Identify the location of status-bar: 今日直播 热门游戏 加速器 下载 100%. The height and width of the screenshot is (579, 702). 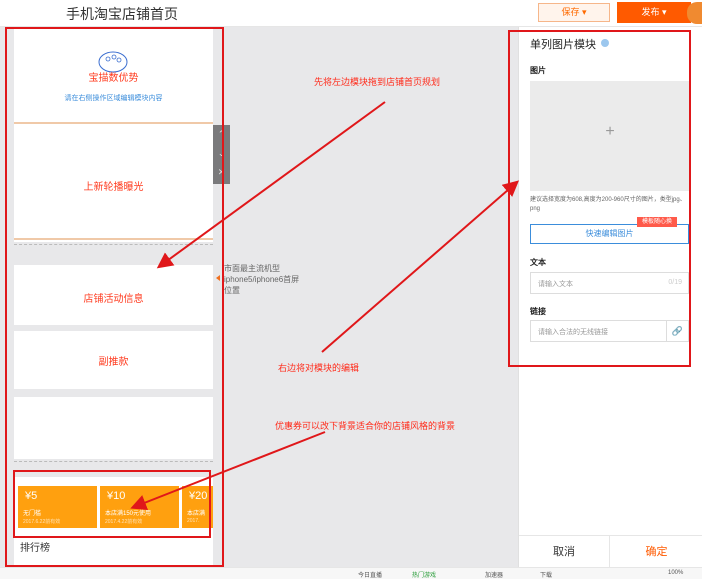
(351, 573).